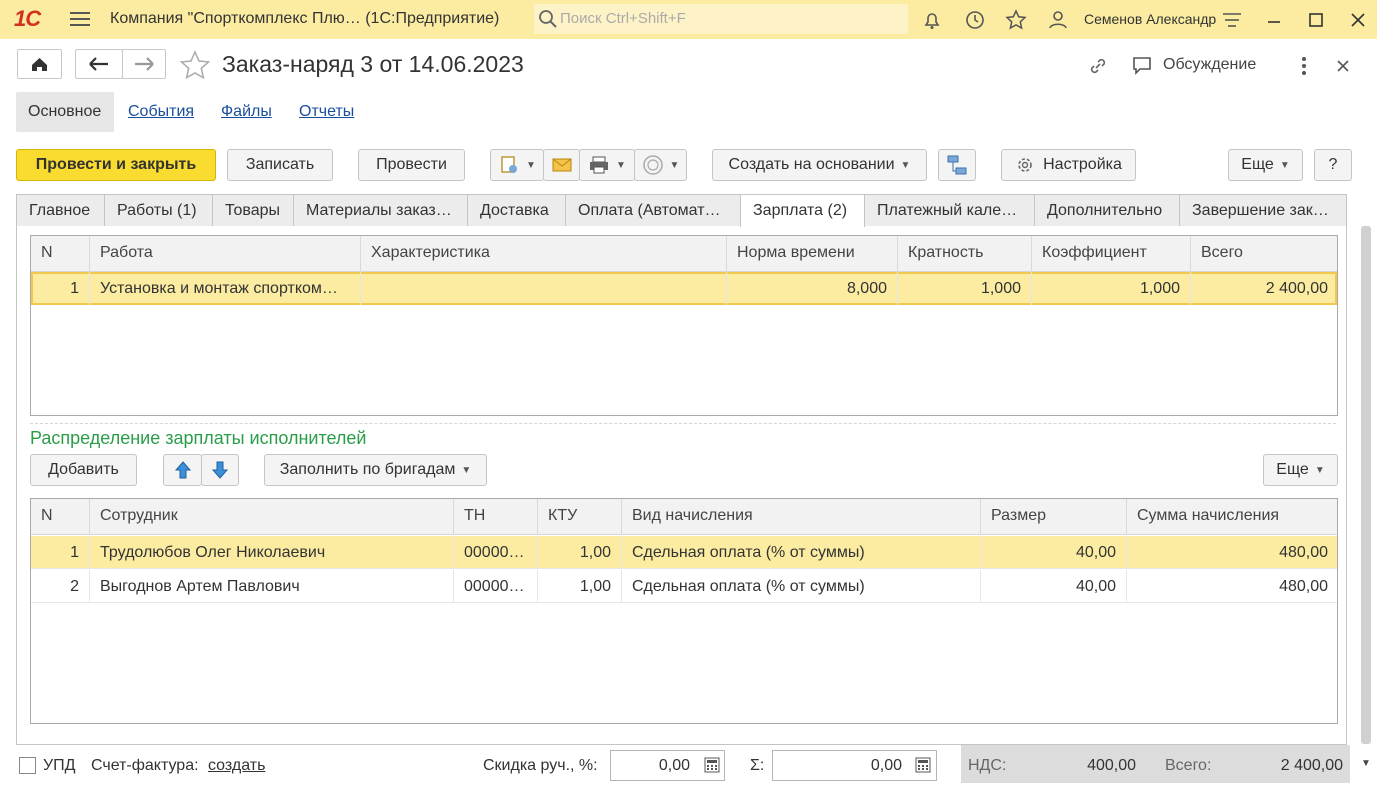  What do you see at coordinates (1292, 469) in the screenshot?
I see `distribution-more-label: Еще` at bounding box center [1292, 469].